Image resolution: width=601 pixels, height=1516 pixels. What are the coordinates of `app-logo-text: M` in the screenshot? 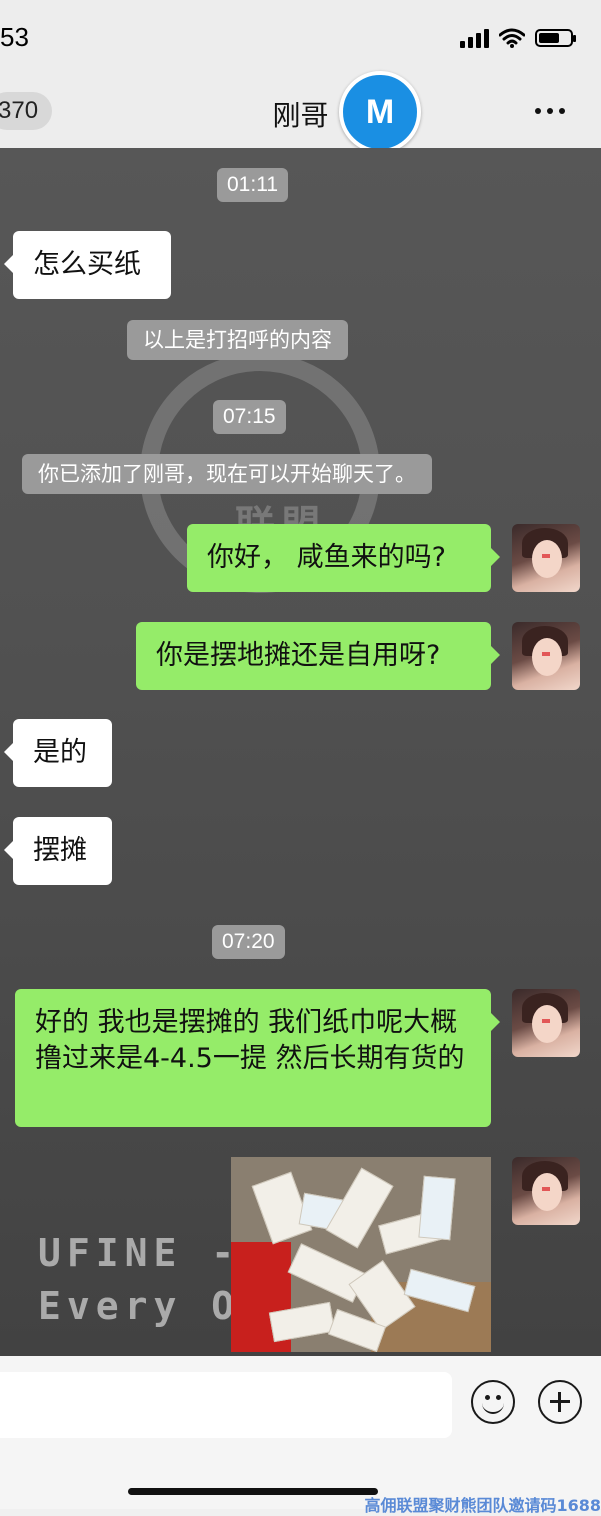 It's located at (380, 111).